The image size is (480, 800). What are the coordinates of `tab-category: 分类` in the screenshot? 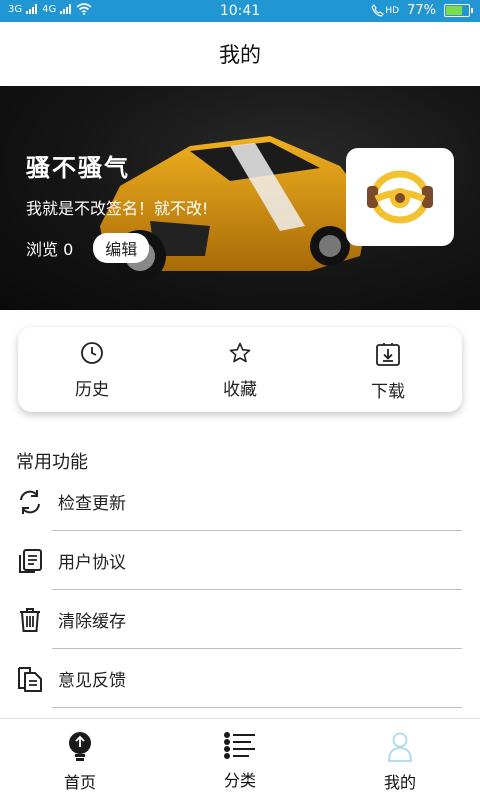 It's located at (240, 759).